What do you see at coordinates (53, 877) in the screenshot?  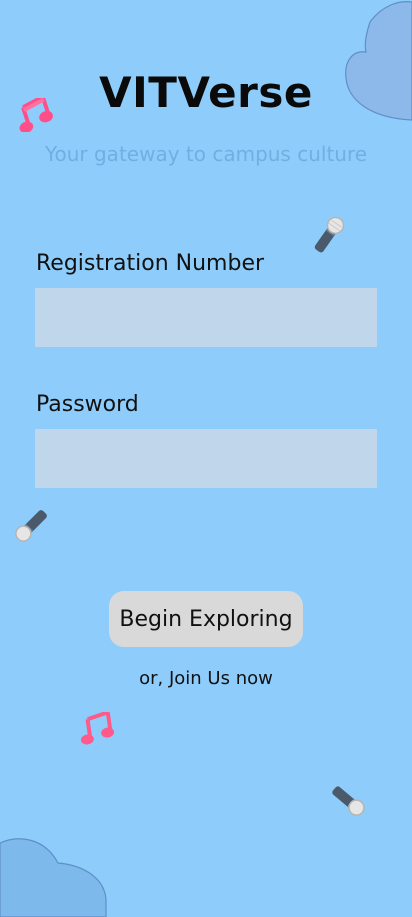 I see `cloud-icon` at bounding box center [53, 877].